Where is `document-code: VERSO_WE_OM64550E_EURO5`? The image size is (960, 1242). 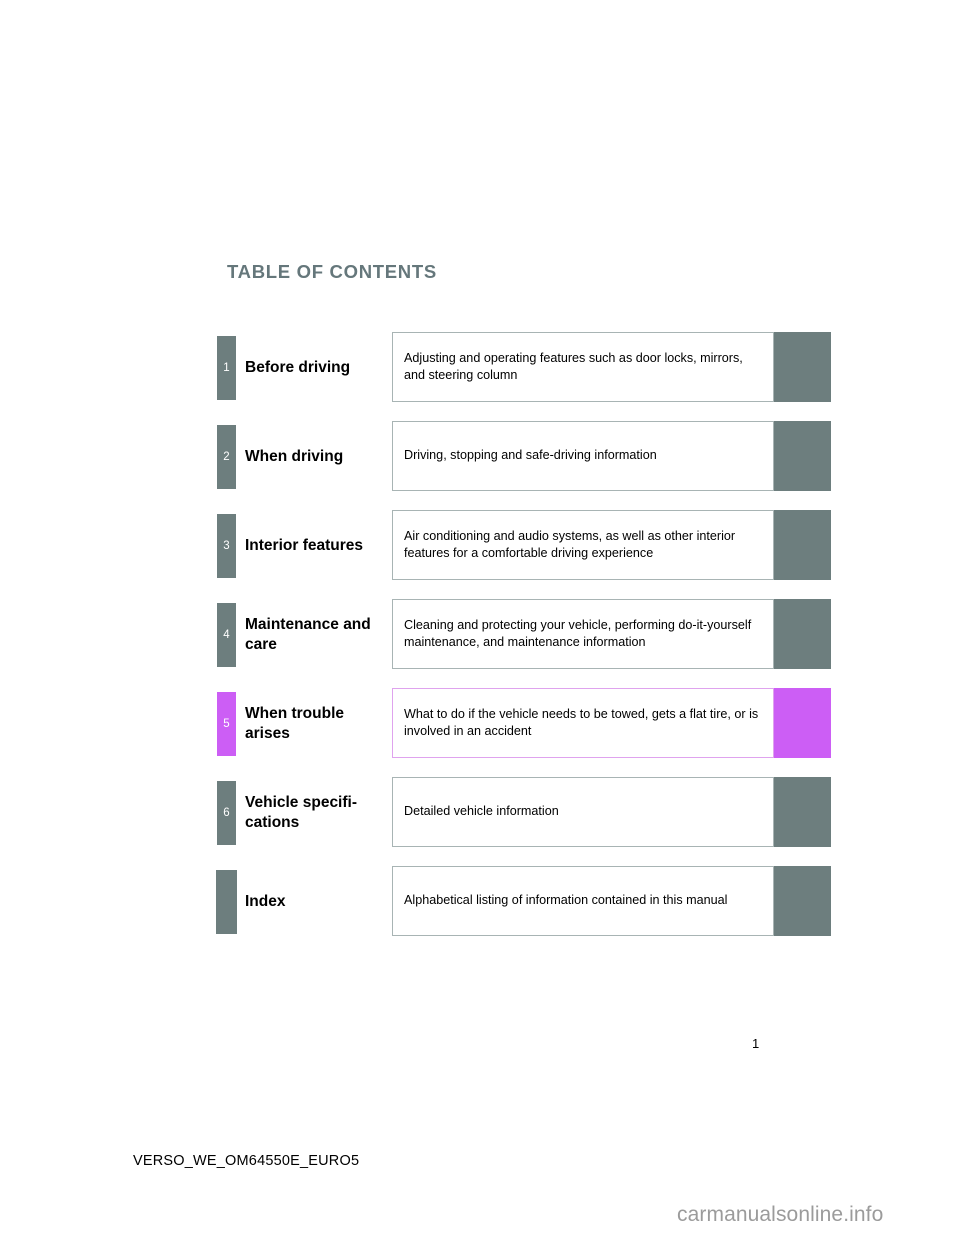 document-code: VERSO_WE_OM64550E_EURO5 is located at coordinates (246, 1161).